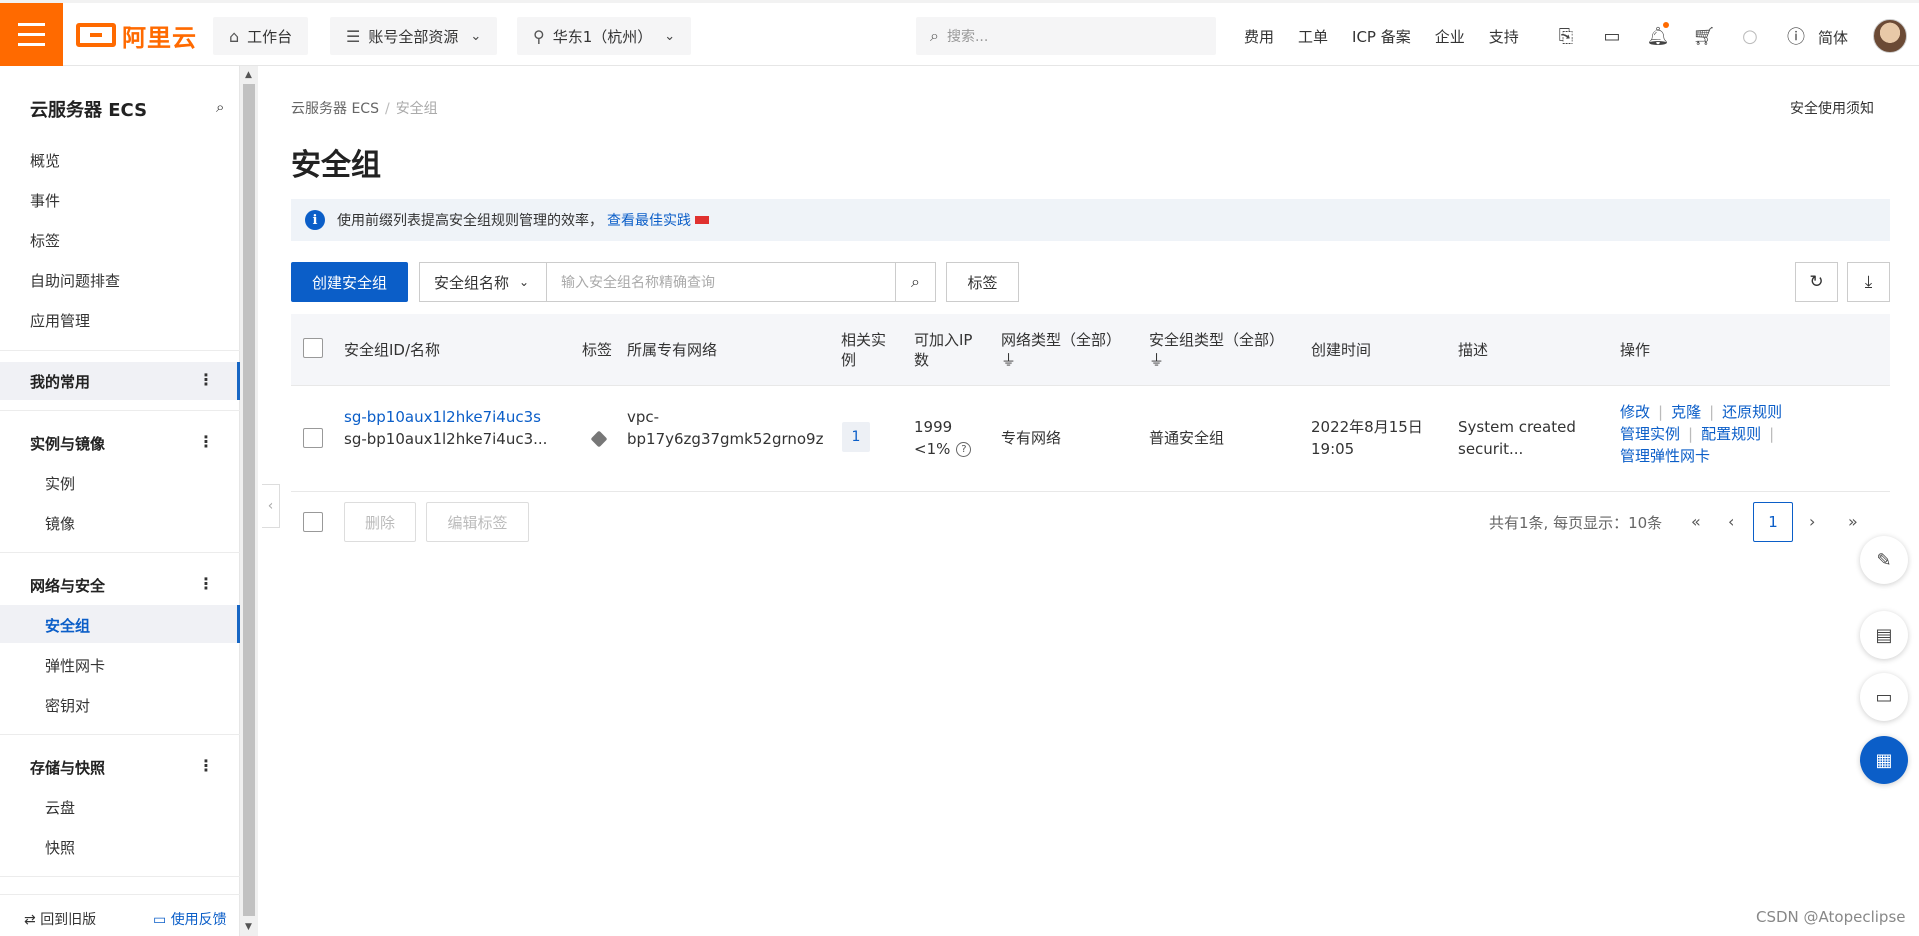 The width and height of the screenshot is (1919, 936). Describe the element at coordinates (1566, 36) in the screenshot. I see `api-icon: ⎘` at that location.